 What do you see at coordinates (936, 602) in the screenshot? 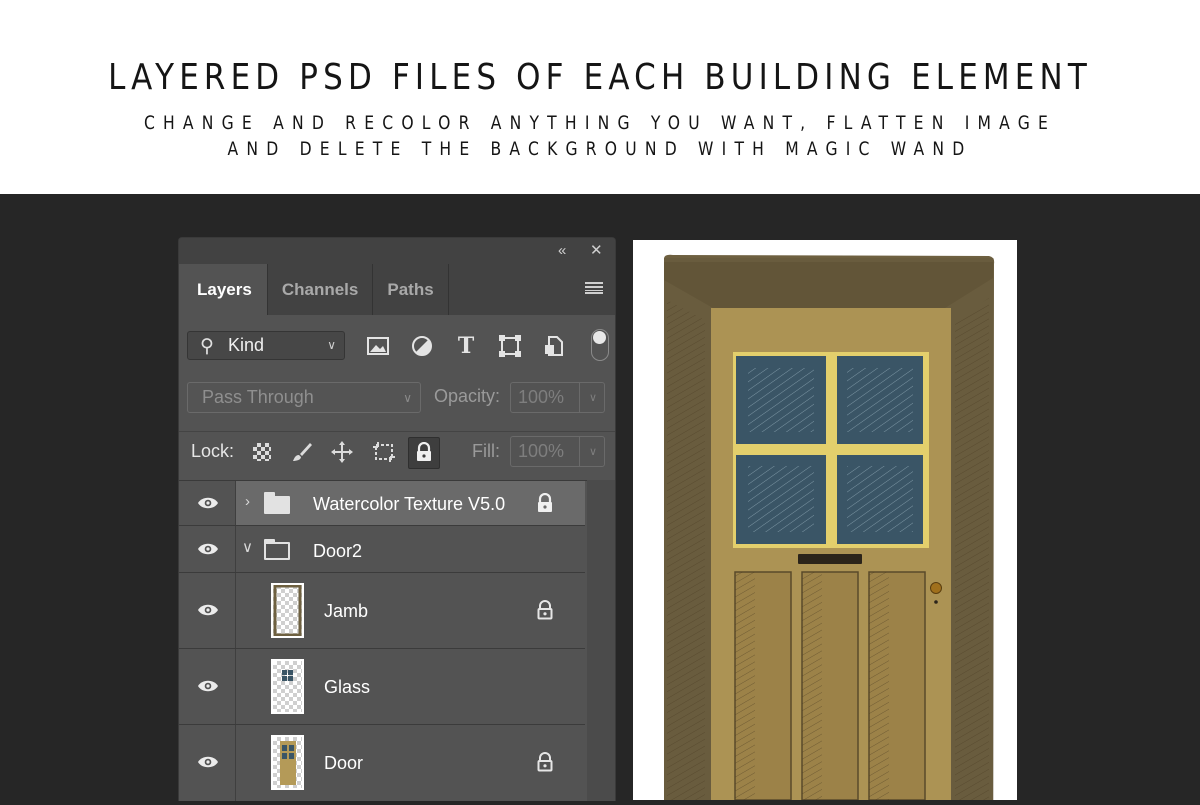
I see `keyhole` at bounding box center [936, 602].